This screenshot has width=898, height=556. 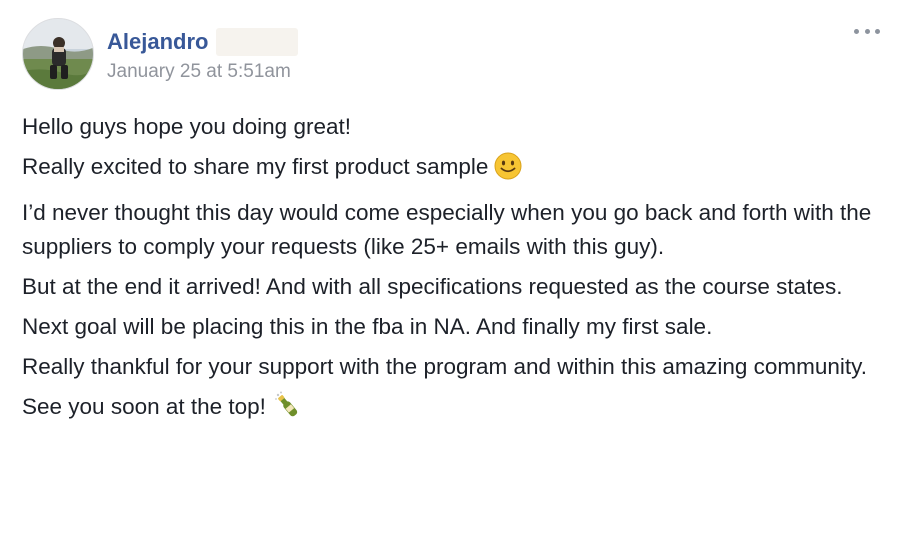 What do you see at coordinates (452, 410) in the screenshot?
I see `post-paragraph: See you soon at the top!` at bounding box center [452, 410].